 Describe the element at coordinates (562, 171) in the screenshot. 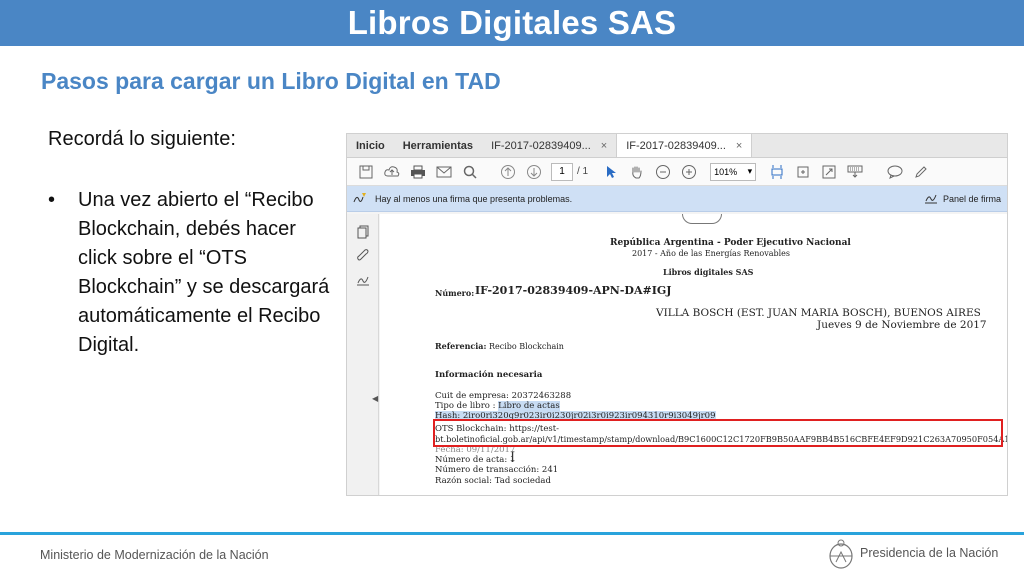

I see `page-number-input: 1` at that location.